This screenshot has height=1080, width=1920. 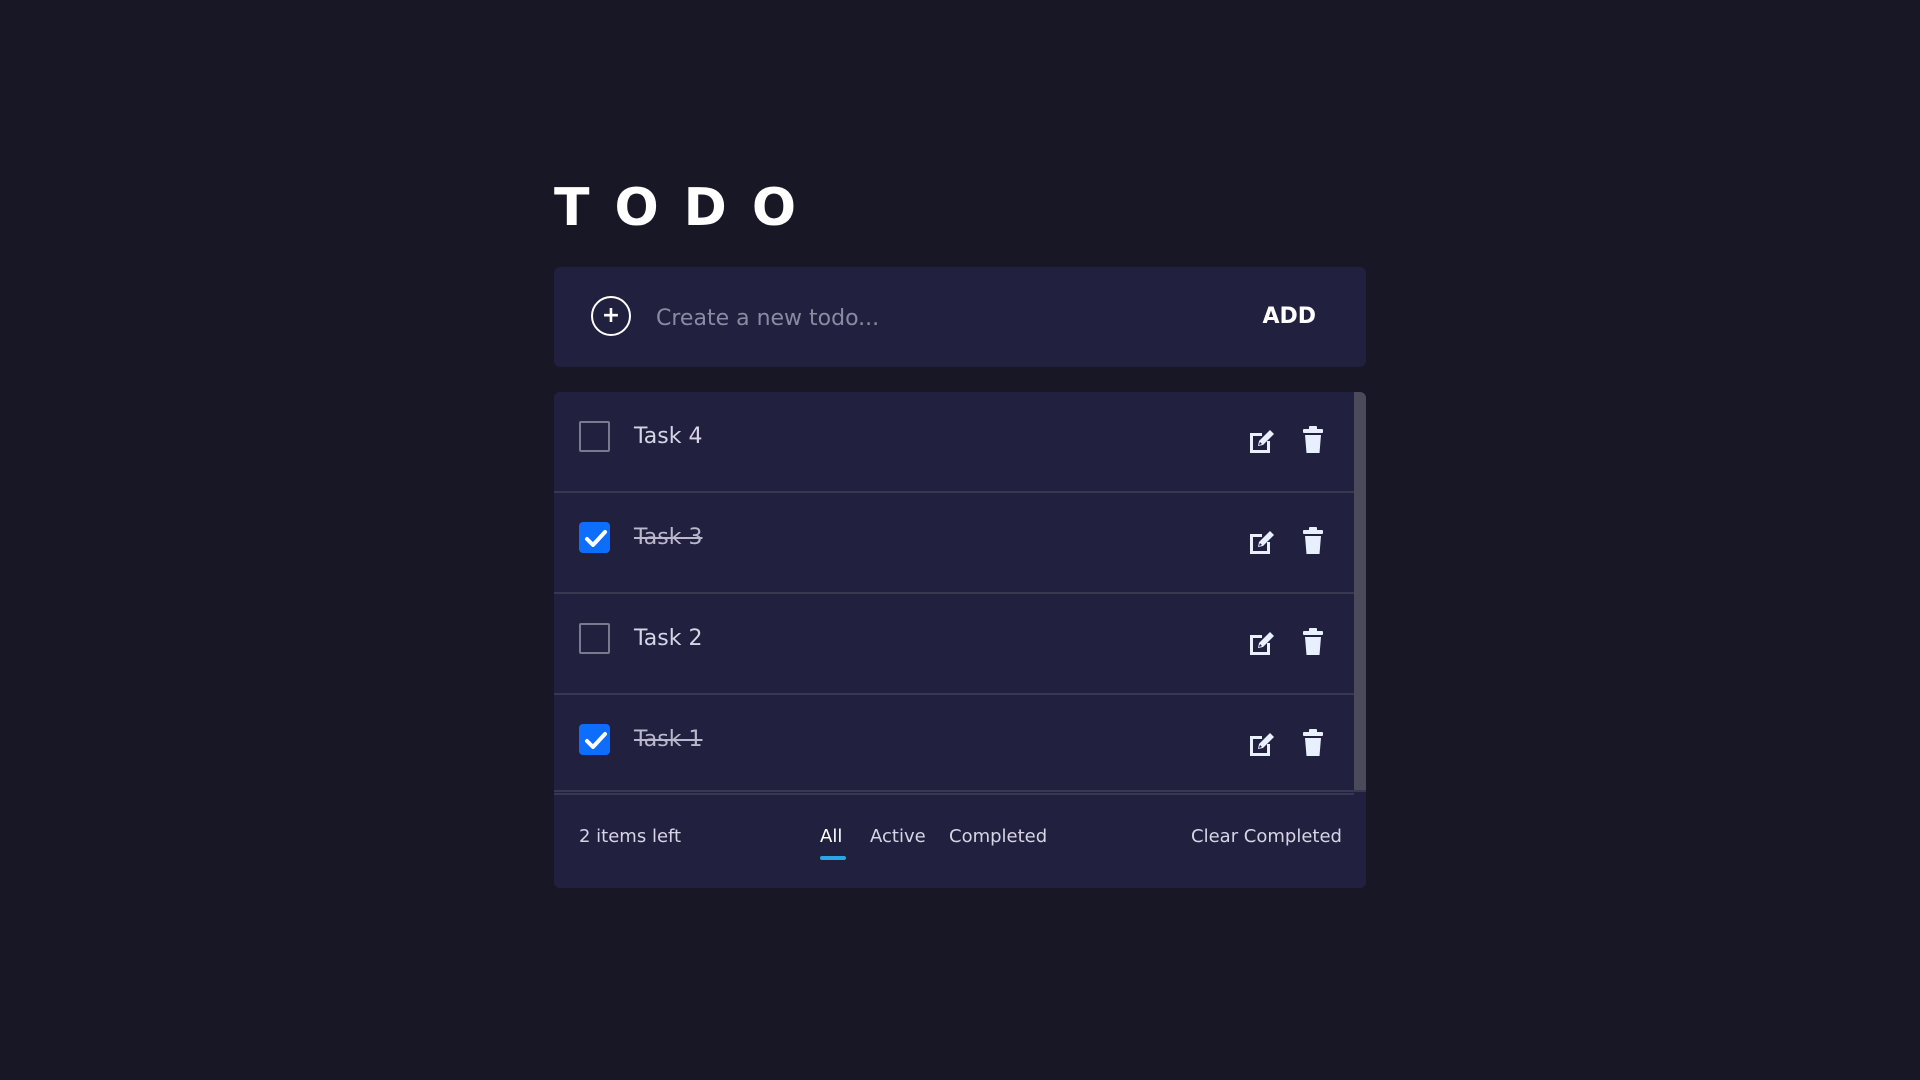 What do you see at coordinates (668, 739) in the screenshot?
I see `todo-label: Task 1` at bounding box center [668, 739].